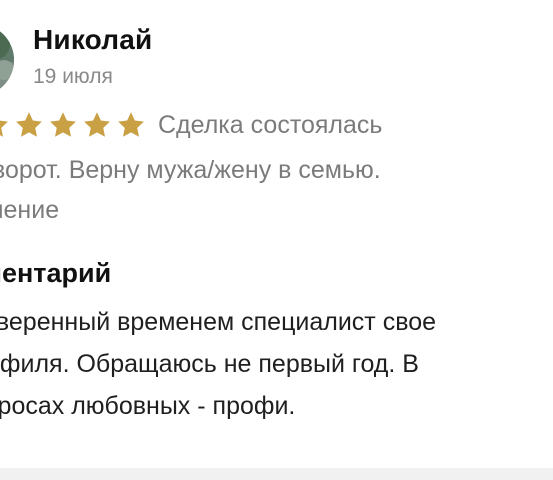 This screenshot has width=553, height=480. What do you see at coordinates (148, 406) in the screenshot?
I see `comment-line: просах любовных - профи.` at bounding box center [148, 406].